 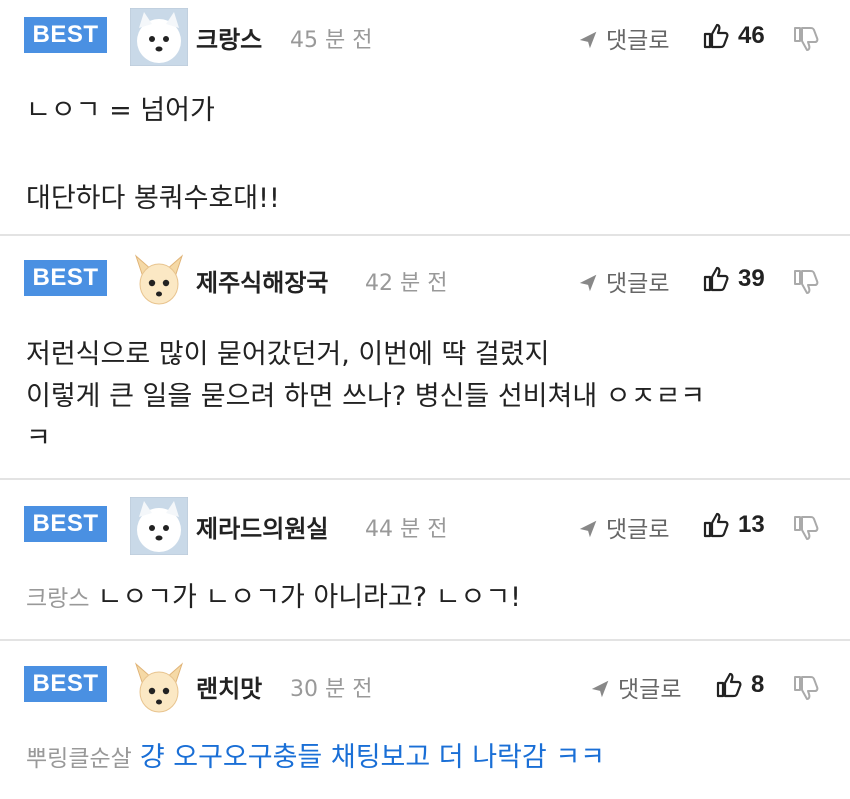 I want to click on mention-link: 뿌링클순살, so click(x=79, y=759).